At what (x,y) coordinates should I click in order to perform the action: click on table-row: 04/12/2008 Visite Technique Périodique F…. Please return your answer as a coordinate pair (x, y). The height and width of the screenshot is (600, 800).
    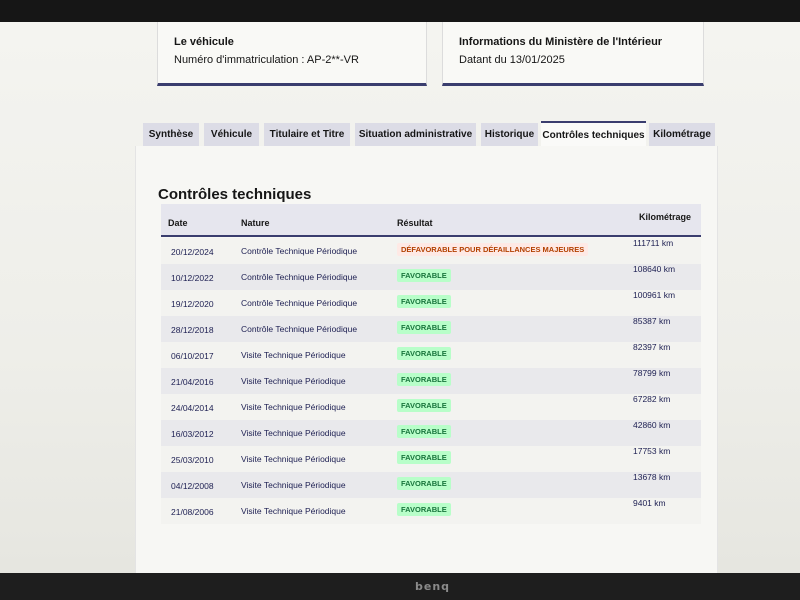
    Looking at the image, I should click on (431, 485).